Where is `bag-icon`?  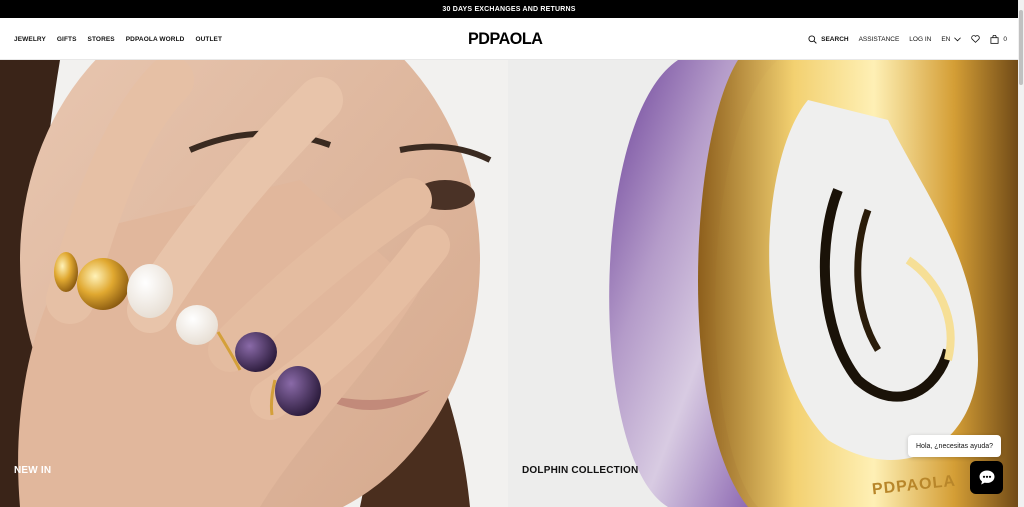 bag-icon is located at coordinates (994, 39).